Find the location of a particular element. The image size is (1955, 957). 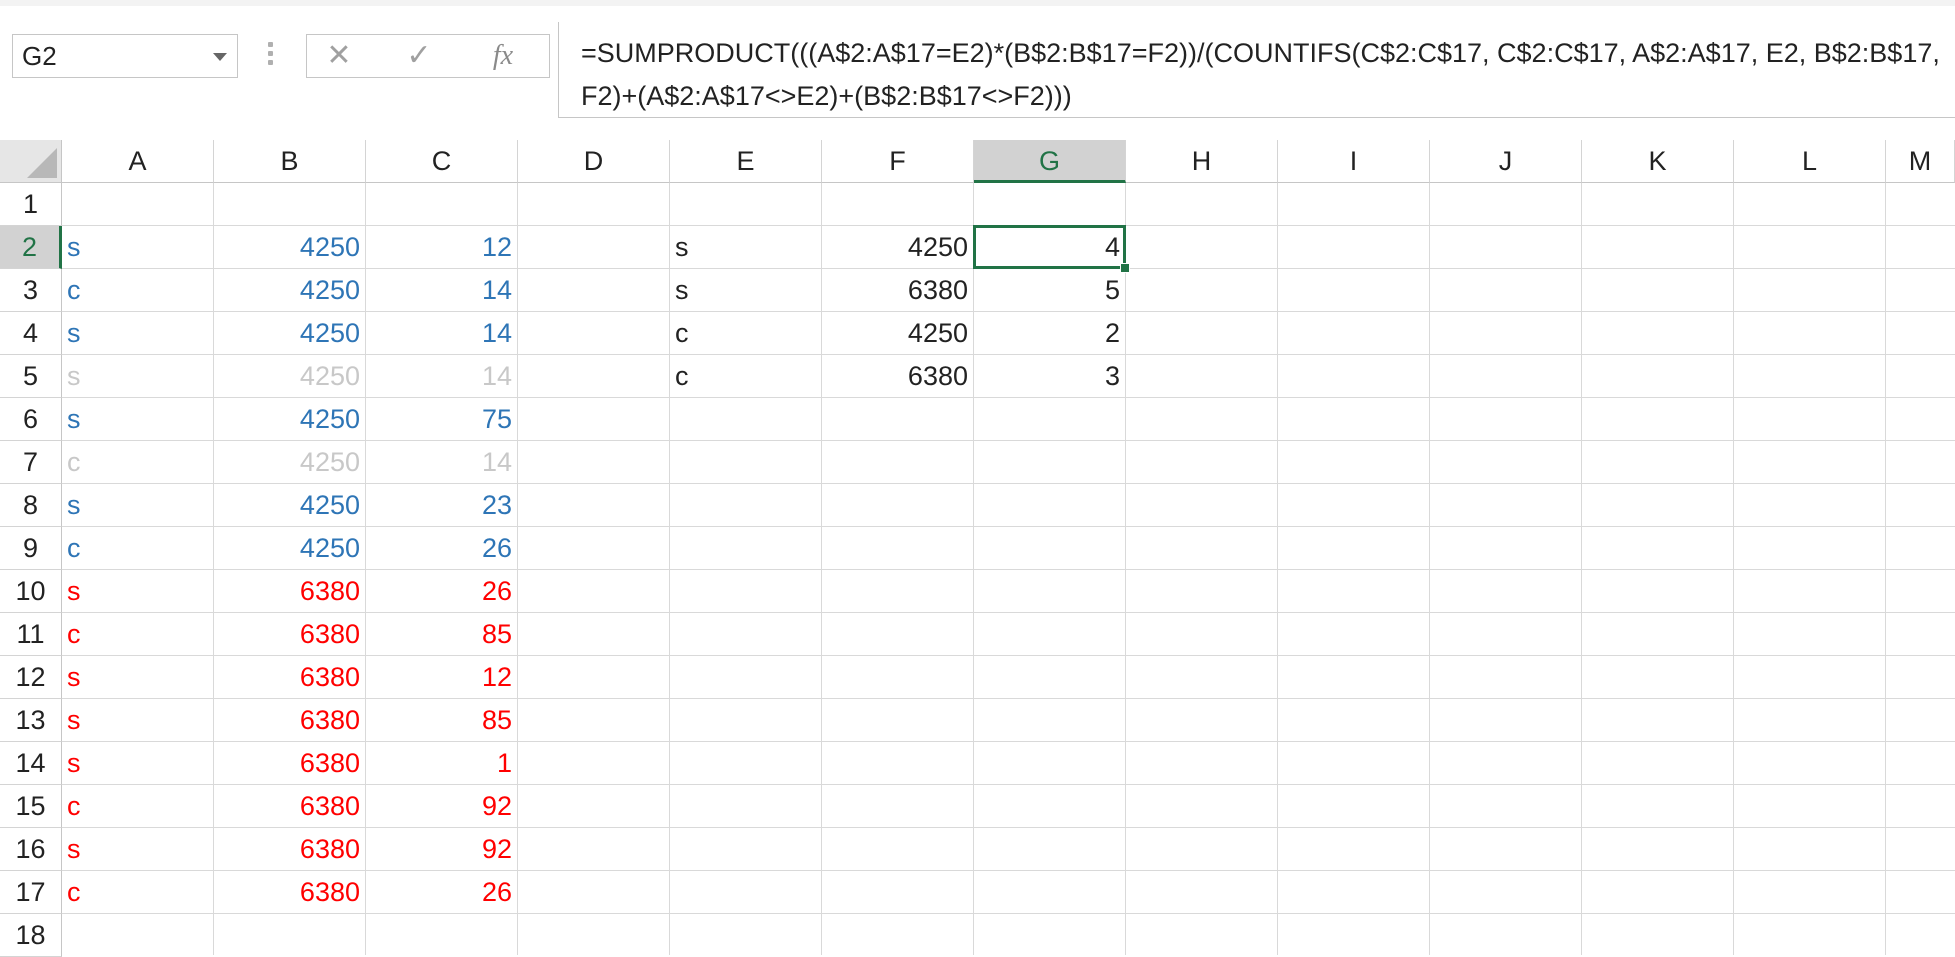

cell-f4: 4250 is located at coordinates (898, 333).